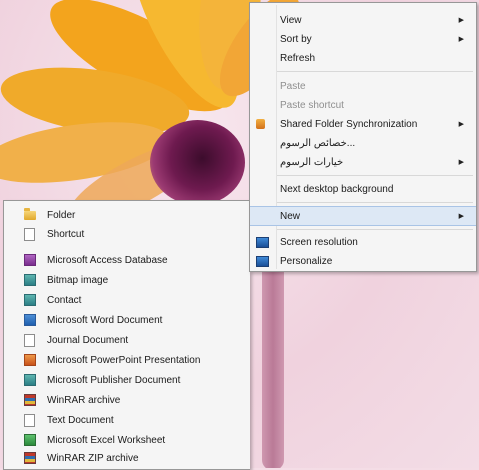 Image resolution: width=479 pixels, height=470 pixels. What do you see at coordinates (127, 300) in the screenshot?
I see `menu-item-contact: Contact` at bounding box center [127, 300].